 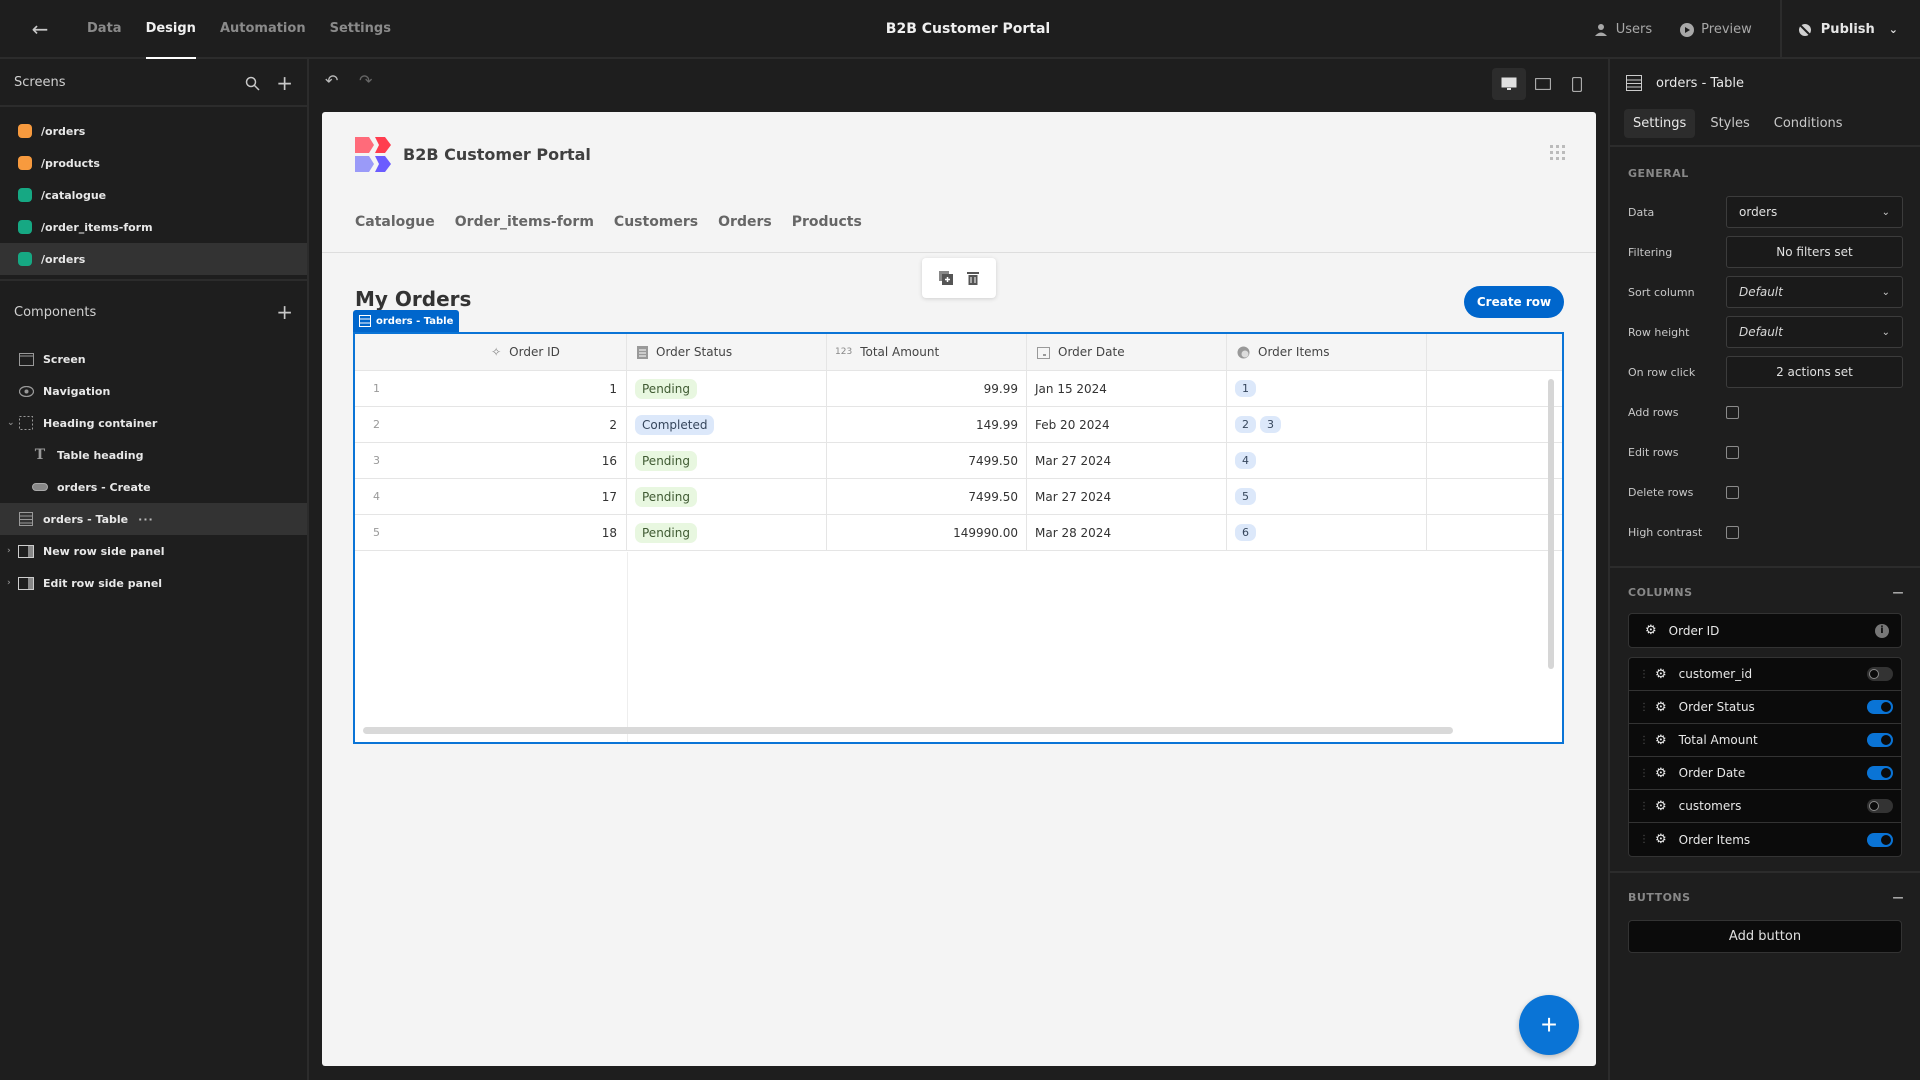 What do you see at coordinates (153, 423) in the screenshot?
I see `component-heading-container: ⌄ Heading container` at bounding box center [153, 423].